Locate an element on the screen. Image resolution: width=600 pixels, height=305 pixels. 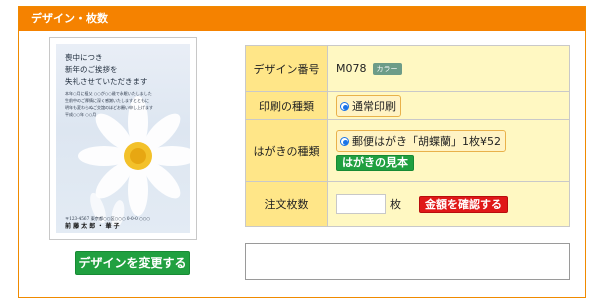
print-type-row: 印刷の種類 通常印刷 is located at coordinates (407, 105).